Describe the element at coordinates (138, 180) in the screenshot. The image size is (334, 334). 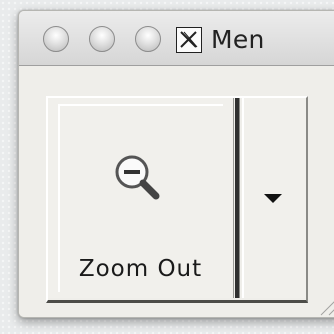
I see `magnifier-minus-icon` at that location.